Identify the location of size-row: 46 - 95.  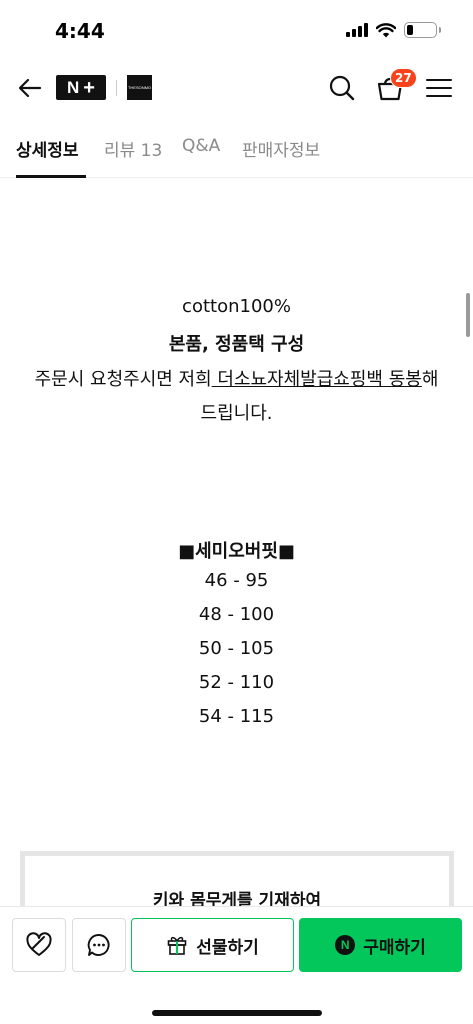
(236, 580).